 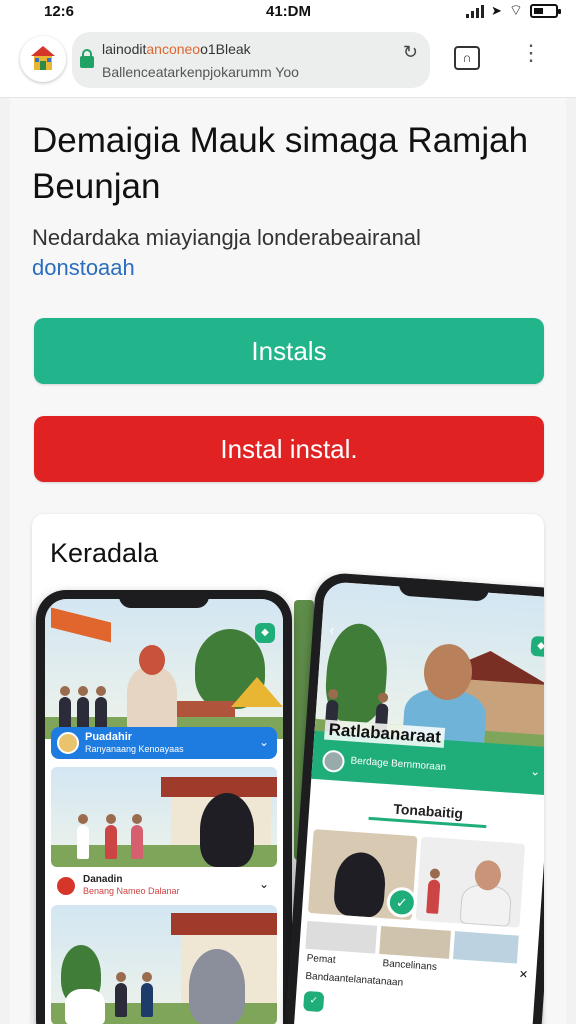 What do you see at coordinates (85, 1006) in the screenshot?
I see `child-figure` at bounding box center [85, 1006].